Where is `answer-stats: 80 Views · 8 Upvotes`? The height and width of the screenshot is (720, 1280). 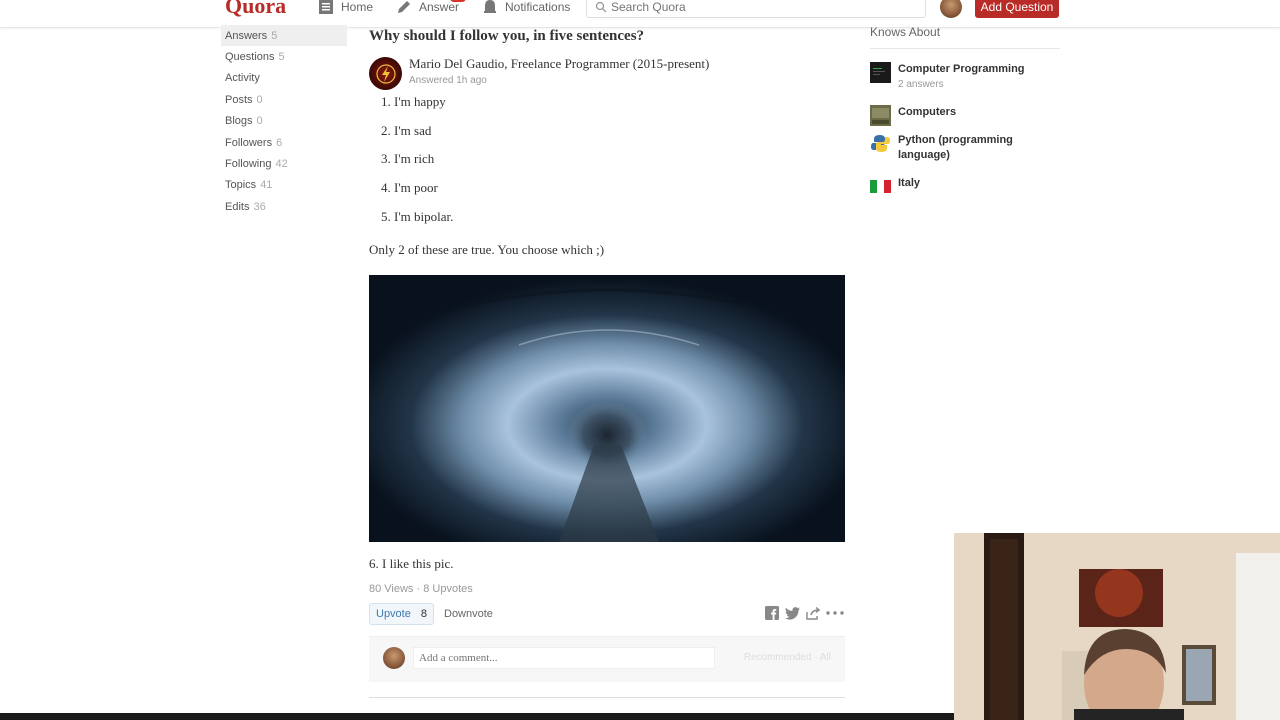 answer-stats: 80 Views · 8 Upvotes is located at coordinates (421, 589).